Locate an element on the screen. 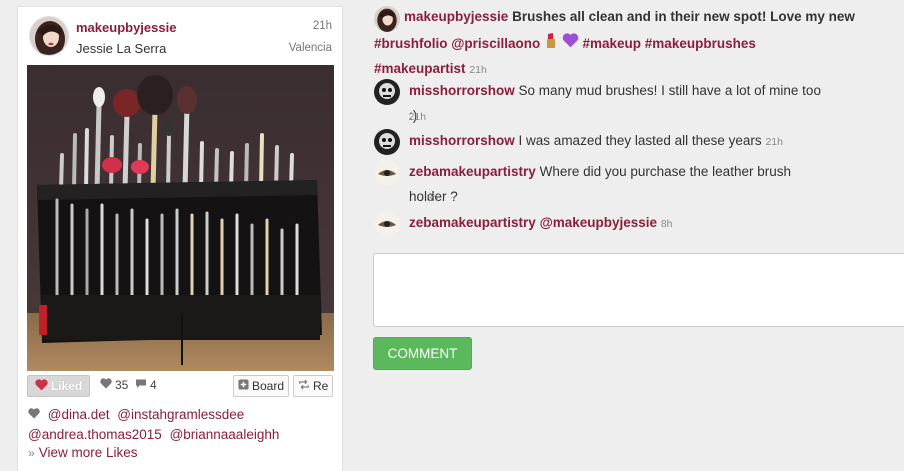 This screenshot has height=471, width=904. heart-icon is located at coordinates (41, 386).